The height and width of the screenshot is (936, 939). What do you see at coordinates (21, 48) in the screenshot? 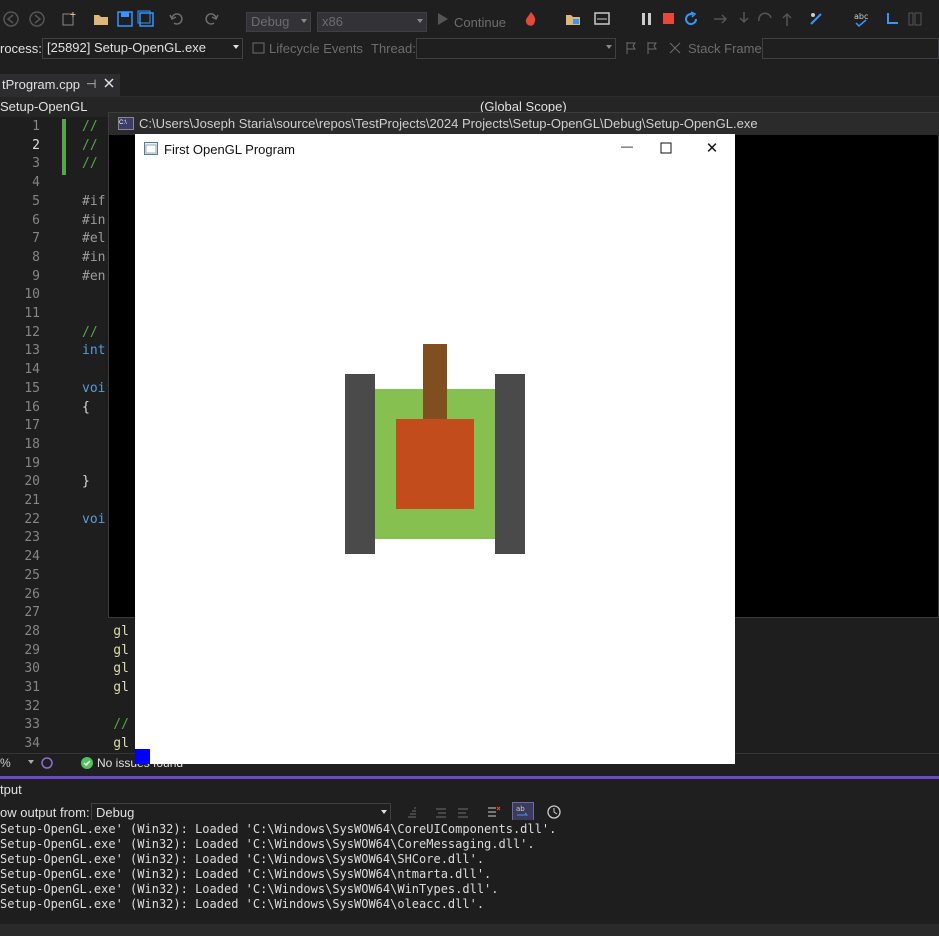
I see `process-label: rocess:` at bounding box center [21, 48].